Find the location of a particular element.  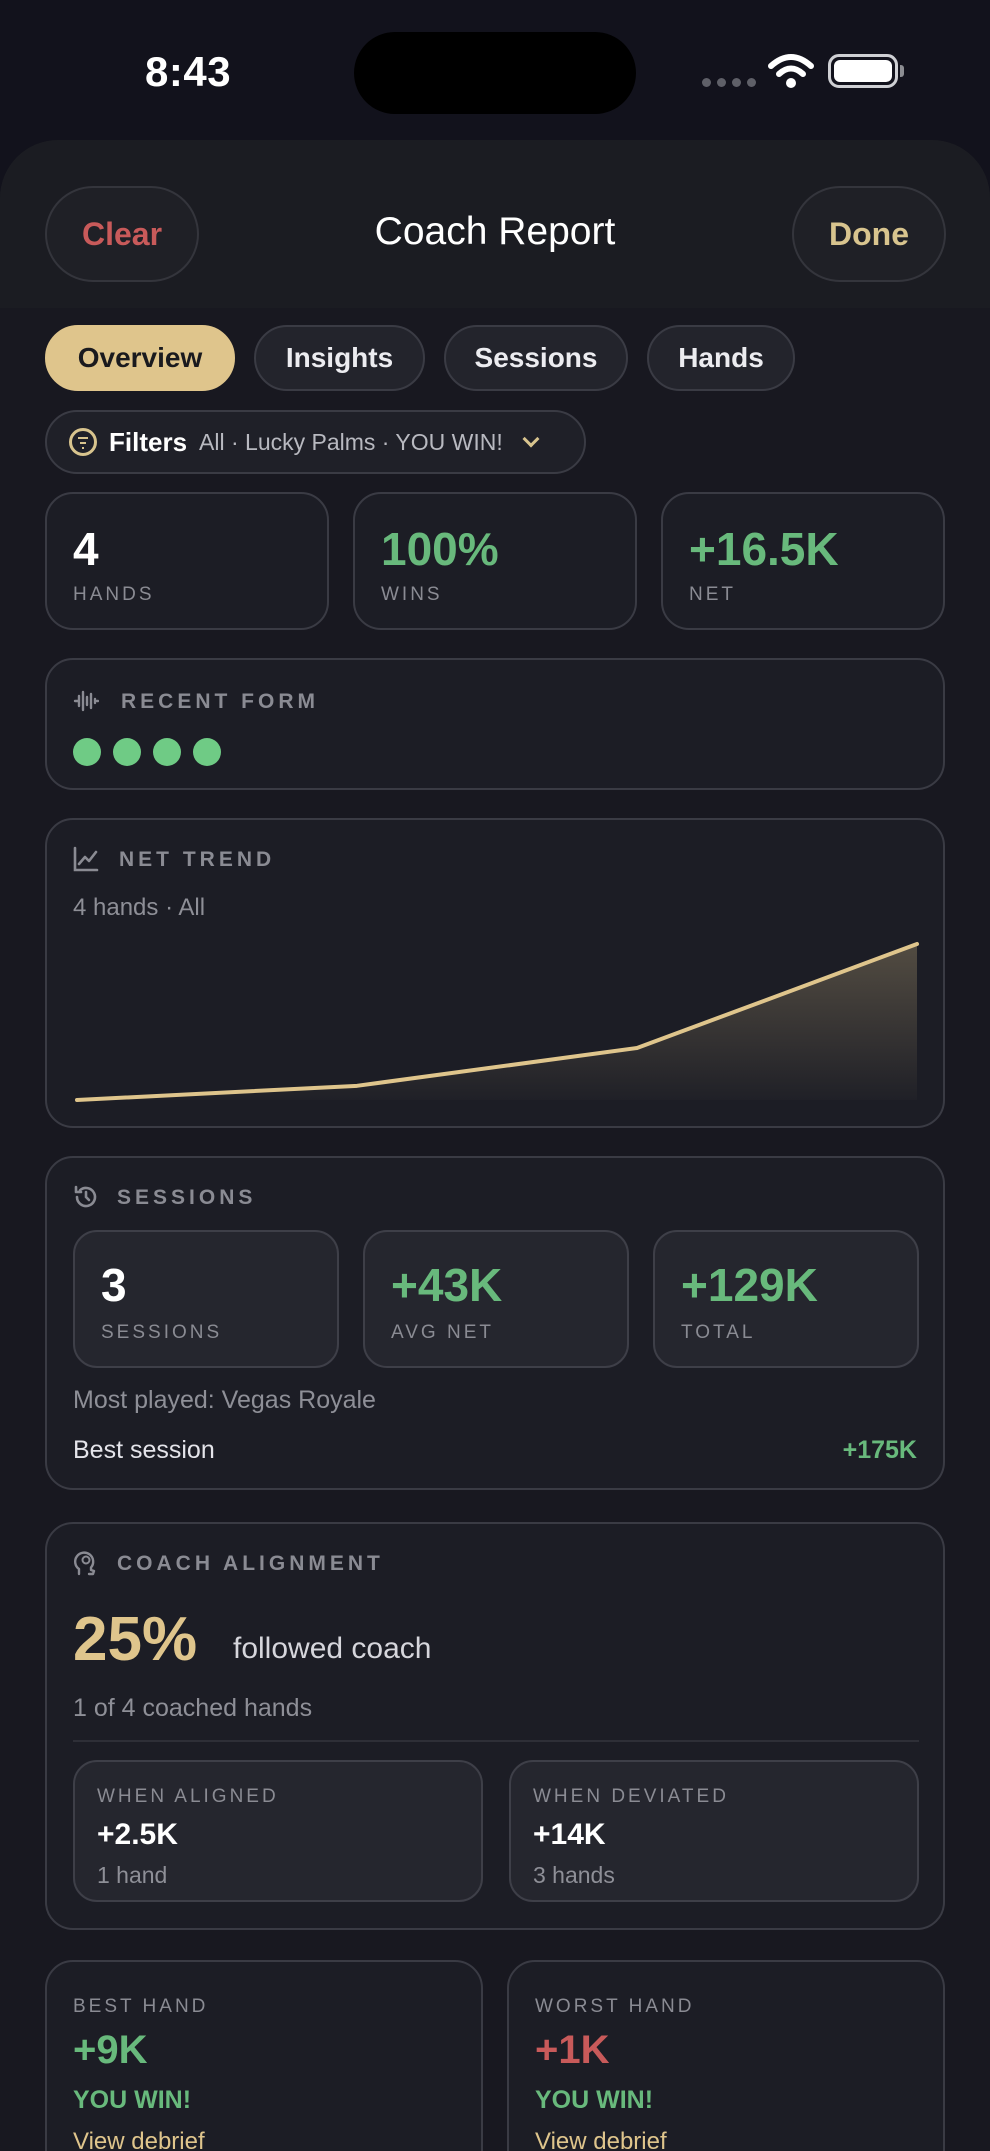

filters-label: Filters is located at coordinates (148, 441).